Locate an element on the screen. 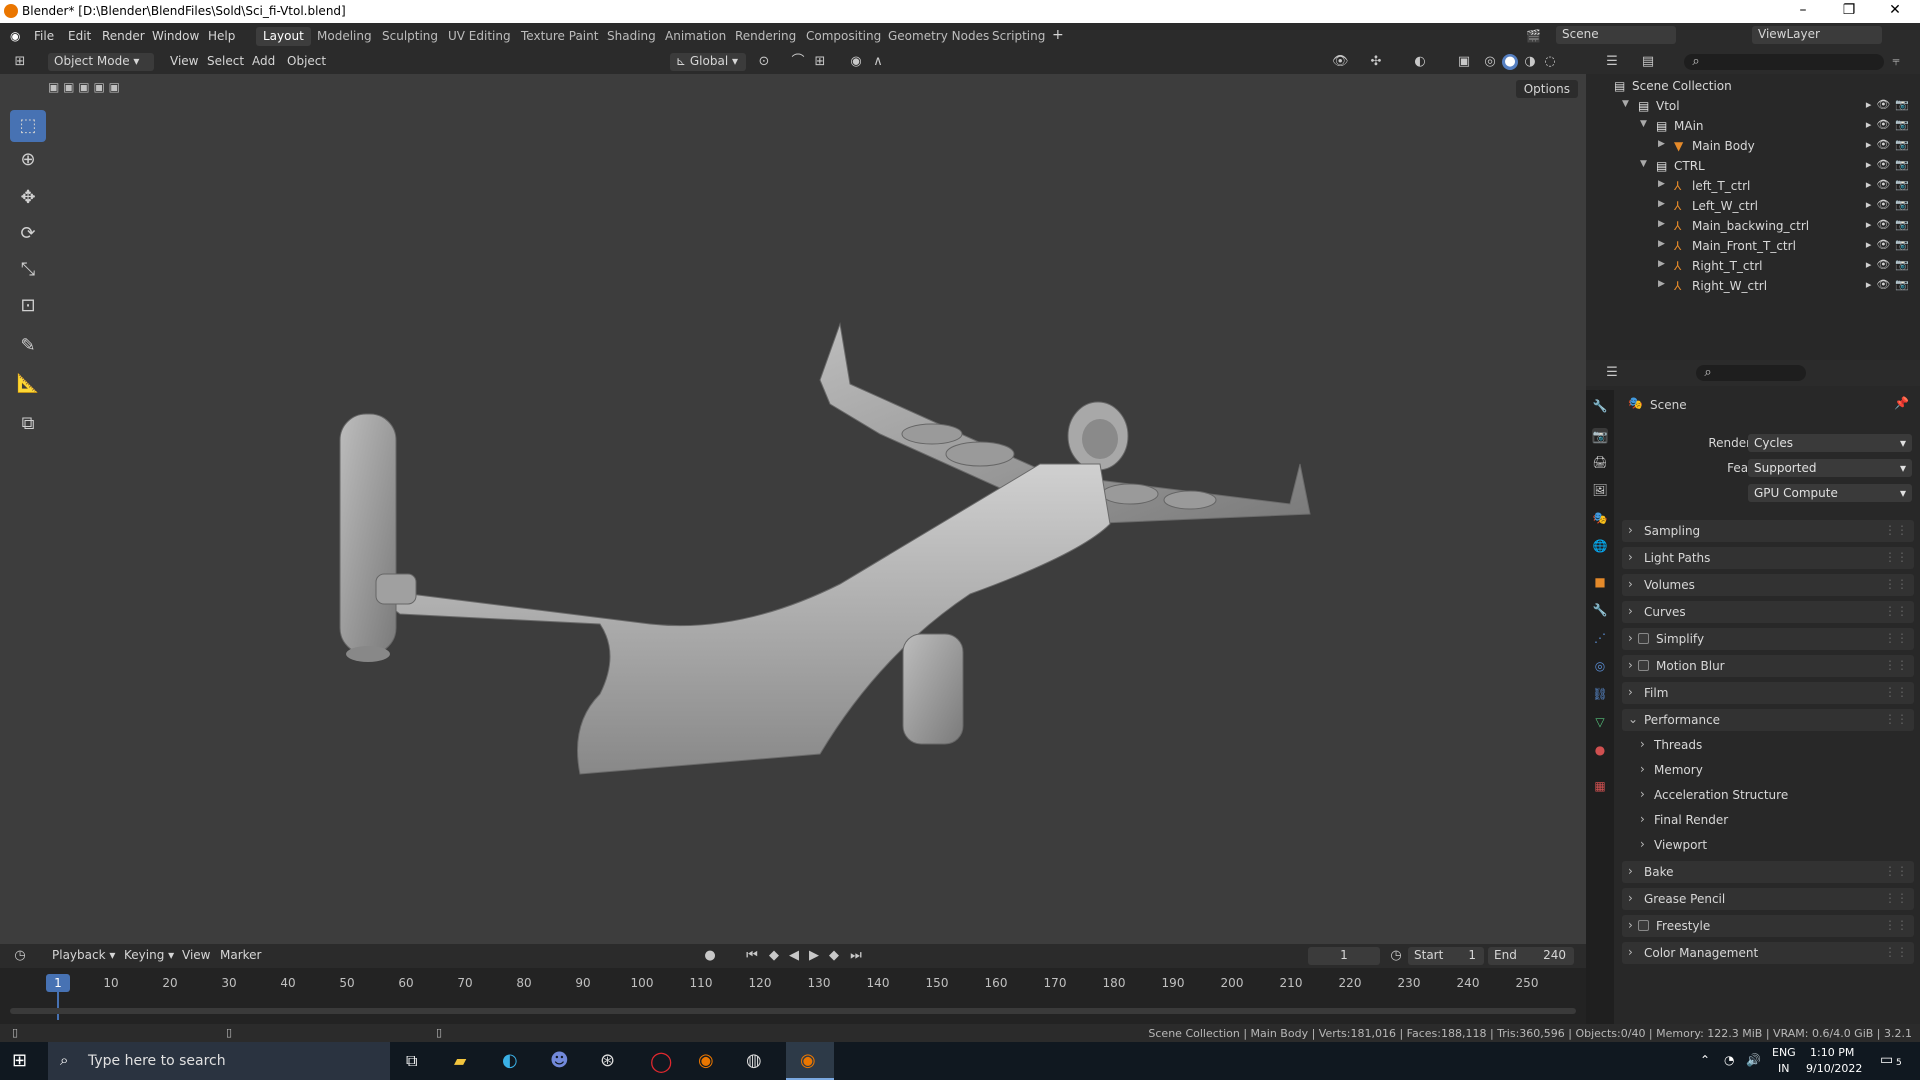 Image resolution: width=1920 pixels, height=1080 pixels. menu-window: Window is located at coordinates (175, 36).